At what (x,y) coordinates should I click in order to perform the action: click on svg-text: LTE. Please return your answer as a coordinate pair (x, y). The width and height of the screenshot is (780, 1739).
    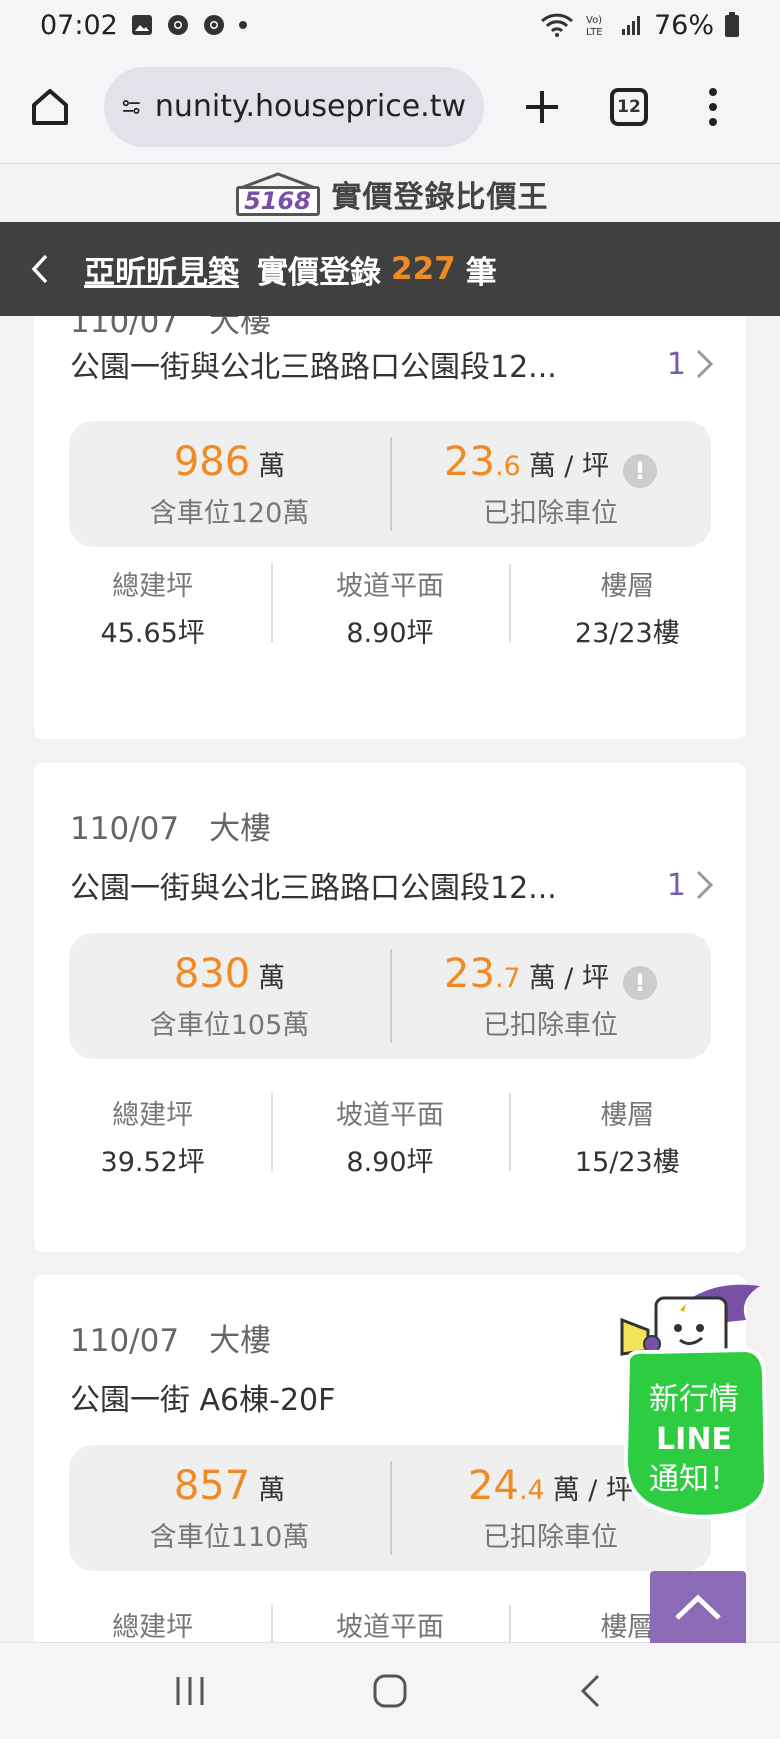
    Looking at the image, I should click on (594, 32).